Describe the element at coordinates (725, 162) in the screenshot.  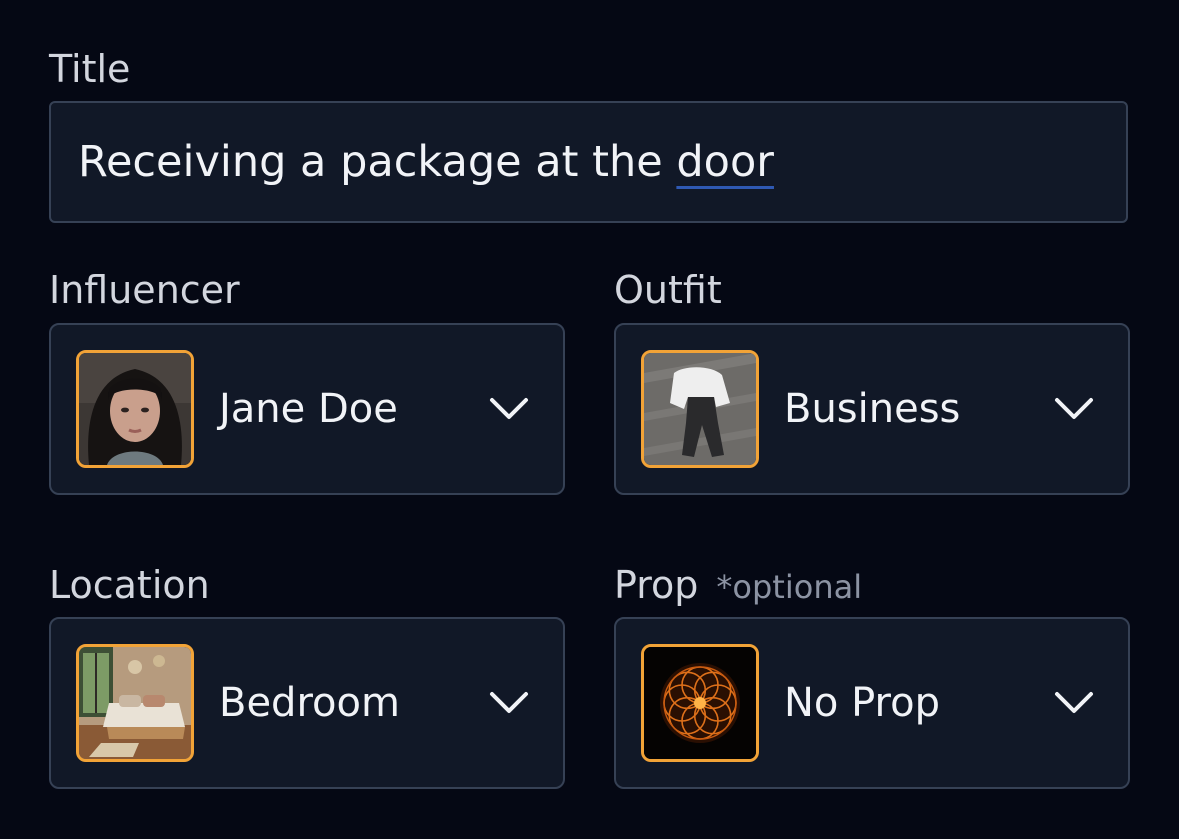
I see `title-input-flagged-word: door` at that location.